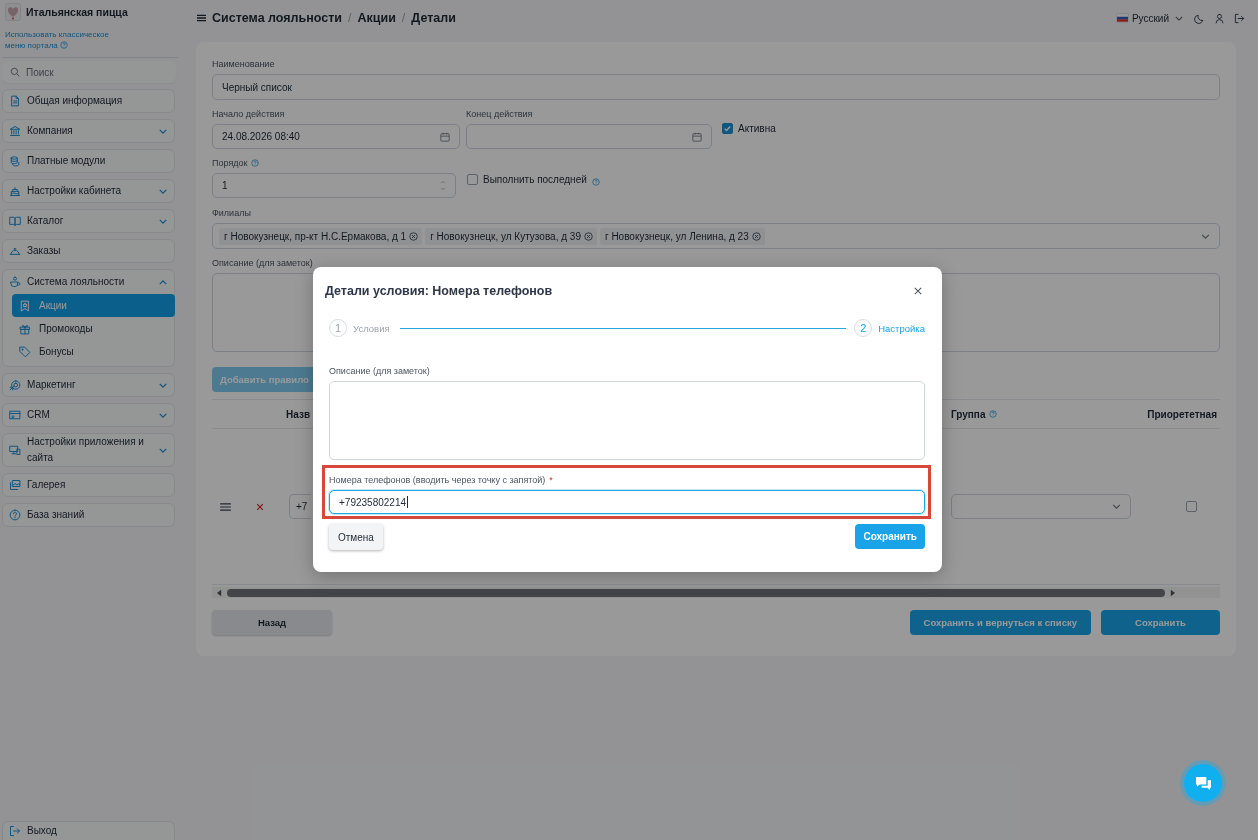 The width and height of the screenshot is (1258, 840). I want to click on field-label: Номера телефонов (вводить через точку с запятой), so click(437, 480).